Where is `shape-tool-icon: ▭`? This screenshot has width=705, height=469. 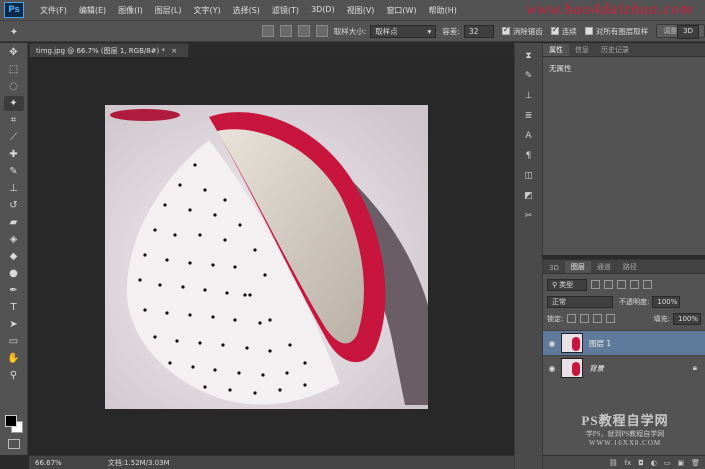 shape-tool-icon: ▭ is located at coordinates (14, 341).